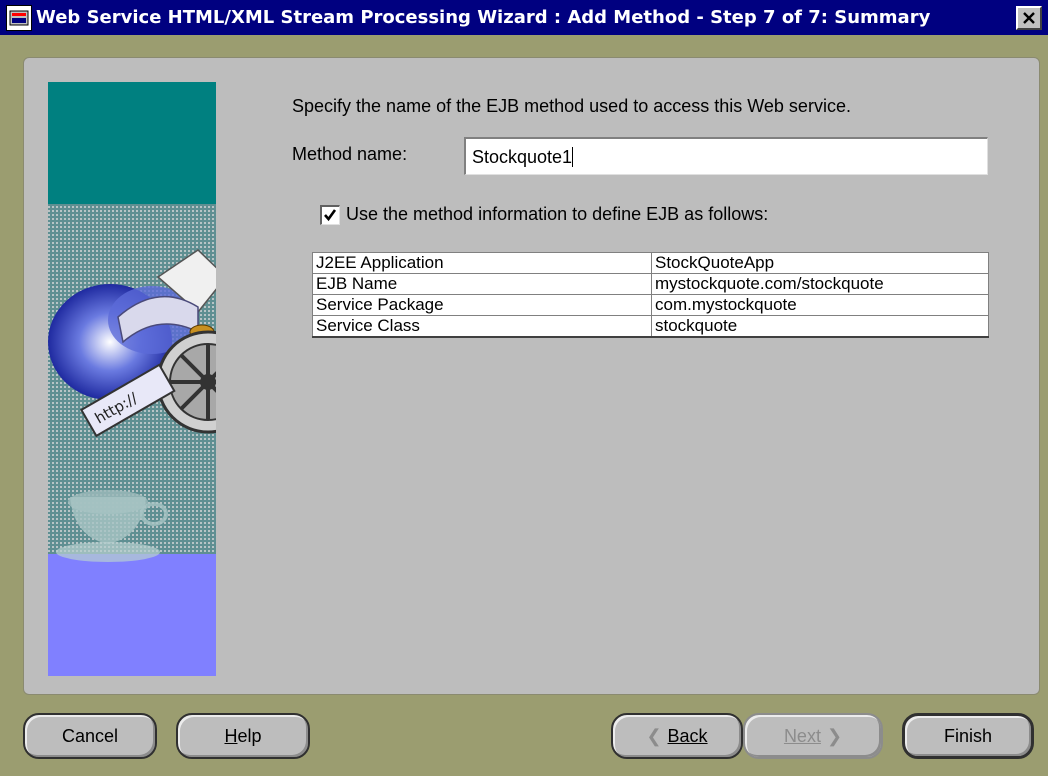 The height and width of the screenshot is (776, 1048). I want to click on close-icon, so click(1029, 18).